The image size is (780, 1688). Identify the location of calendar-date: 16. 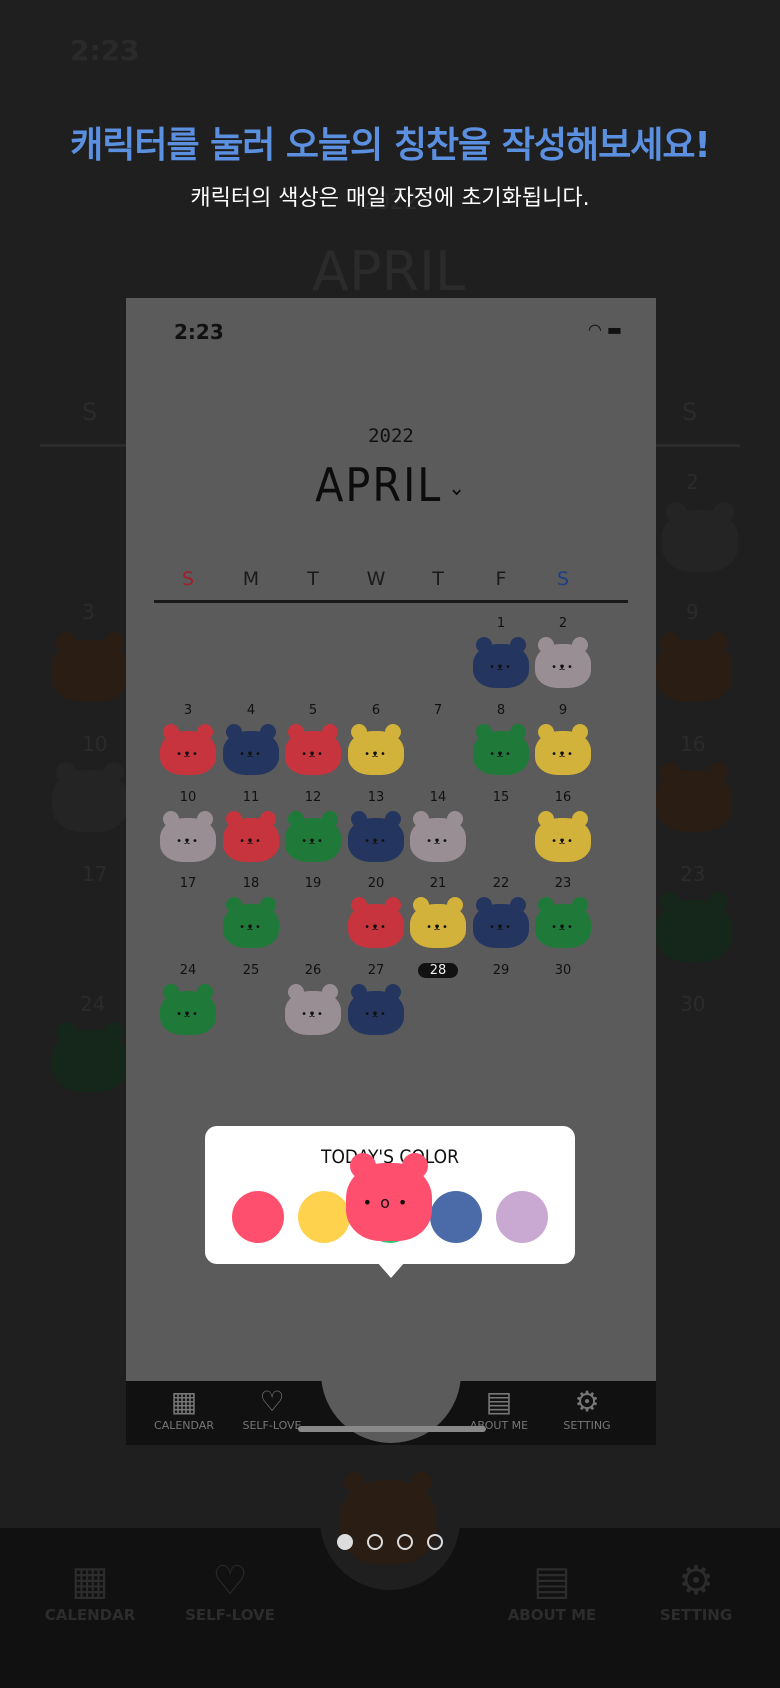
(563, 797).